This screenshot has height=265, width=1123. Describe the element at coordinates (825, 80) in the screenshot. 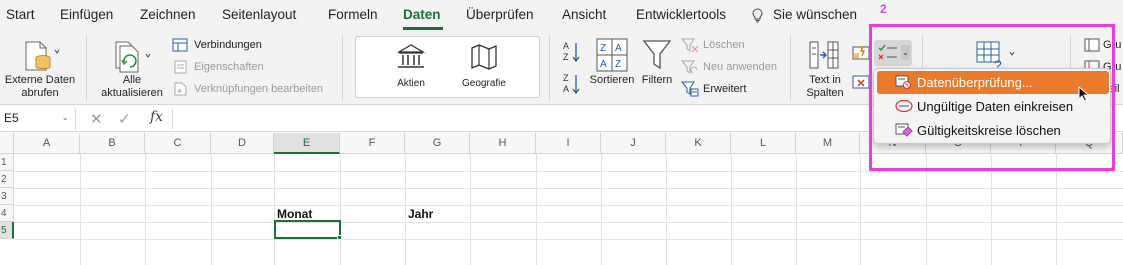

I see `text-to-columns-label-1: Text in` at that location.